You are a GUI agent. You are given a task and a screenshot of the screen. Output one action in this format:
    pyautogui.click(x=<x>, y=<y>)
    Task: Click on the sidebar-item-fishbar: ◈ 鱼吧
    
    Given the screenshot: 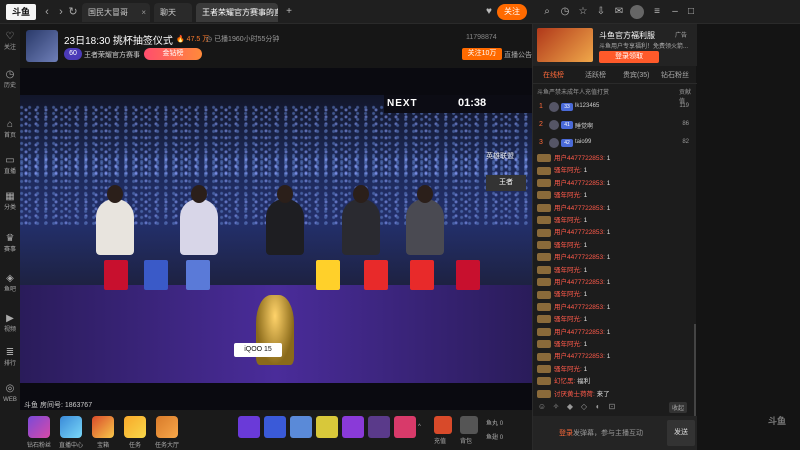 What is the action you would take?
    pyautogui.click(x=10, y=287)
    